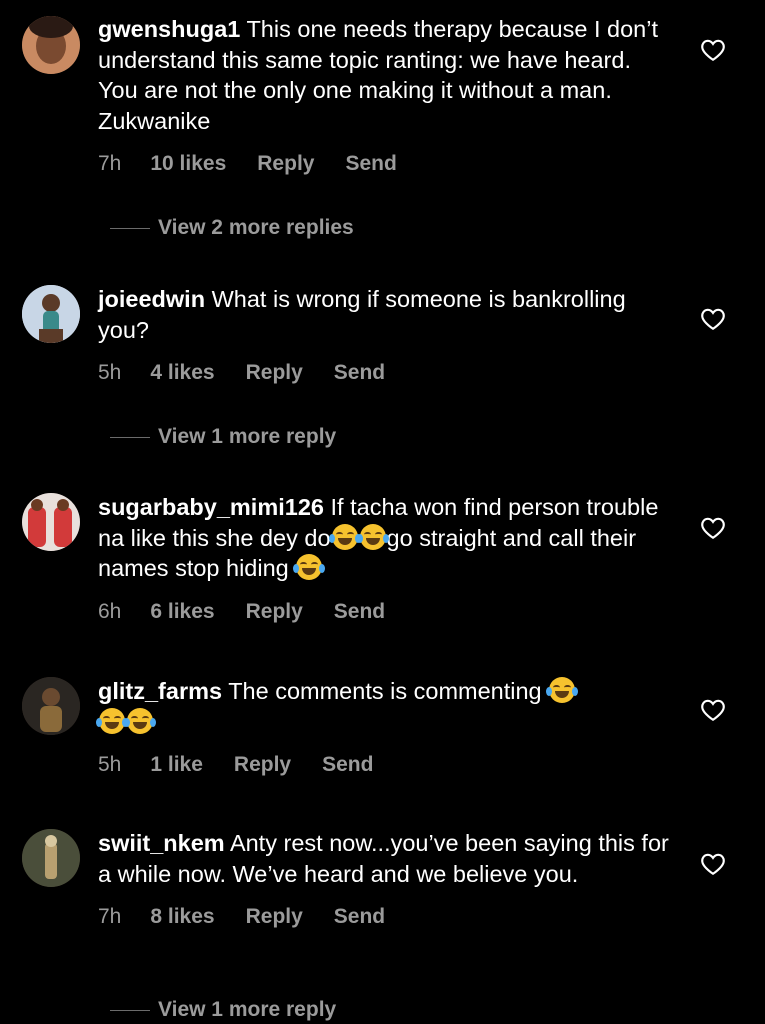 The image size is (765, 1024). Describe the element at coordinates (385, 765) in the screenshot. I see `comment-meta: 5h 1 like Reply Send` at that location.